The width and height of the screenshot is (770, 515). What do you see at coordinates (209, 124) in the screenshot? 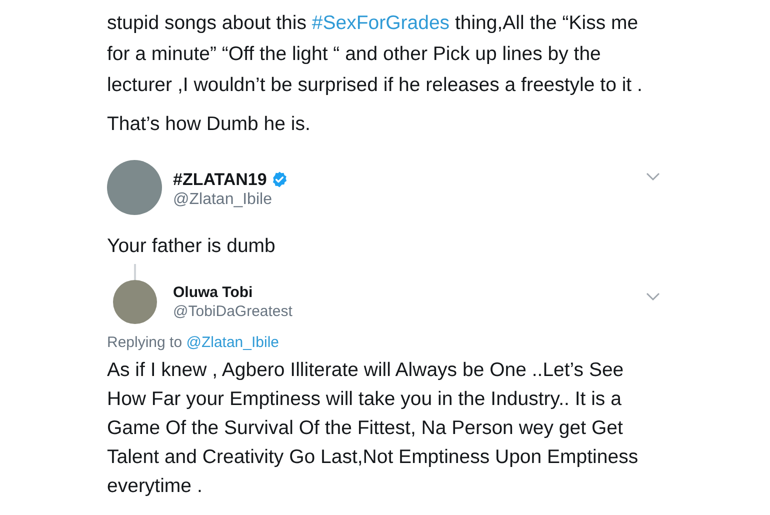
I see `tweet-text: That’s how Dumb he is.` at bounding box center [209, 124].